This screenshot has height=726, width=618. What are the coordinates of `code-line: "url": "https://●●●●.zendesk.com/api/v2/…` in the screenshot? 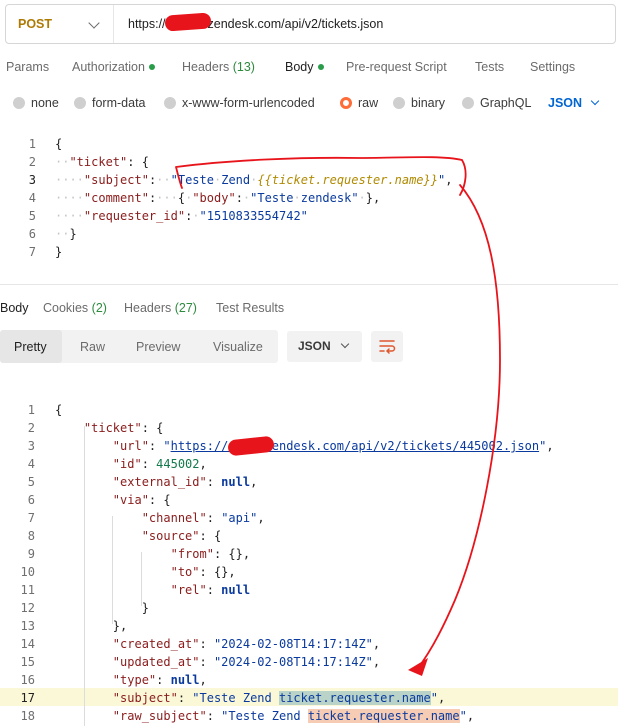 It's located at (333, 446).